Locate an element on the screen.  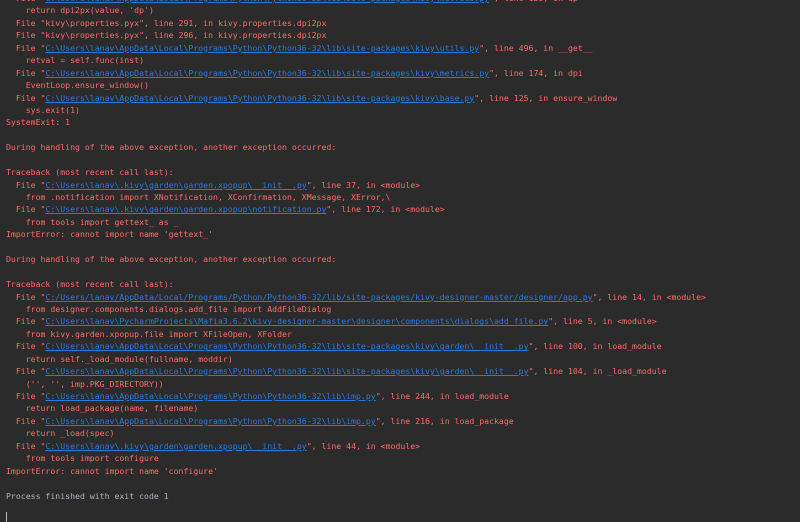
process-exit-line: Process finished with exit code 1 is located at coordinates (403, 496).